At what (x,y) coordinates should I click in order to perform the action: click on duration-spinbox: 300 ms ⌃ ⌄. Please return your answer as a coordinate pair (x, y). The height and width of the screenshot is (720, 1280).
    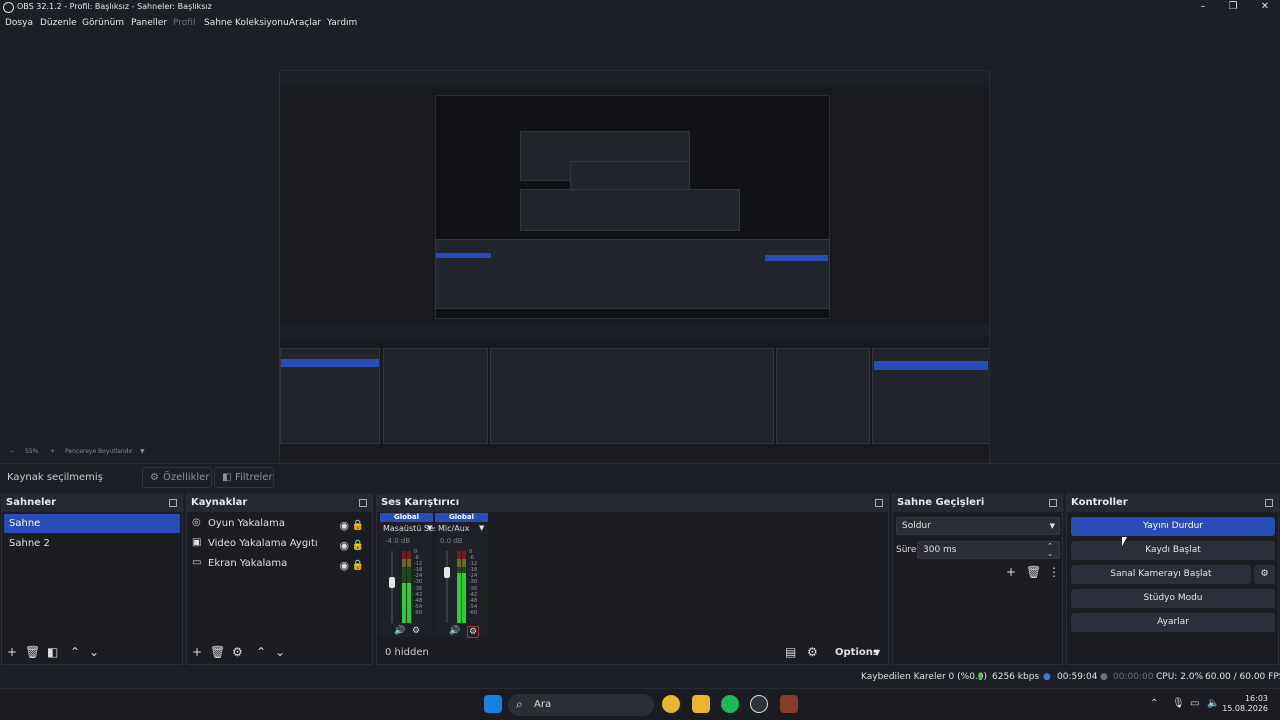
    Looking at the image, I should click on (988, 550).